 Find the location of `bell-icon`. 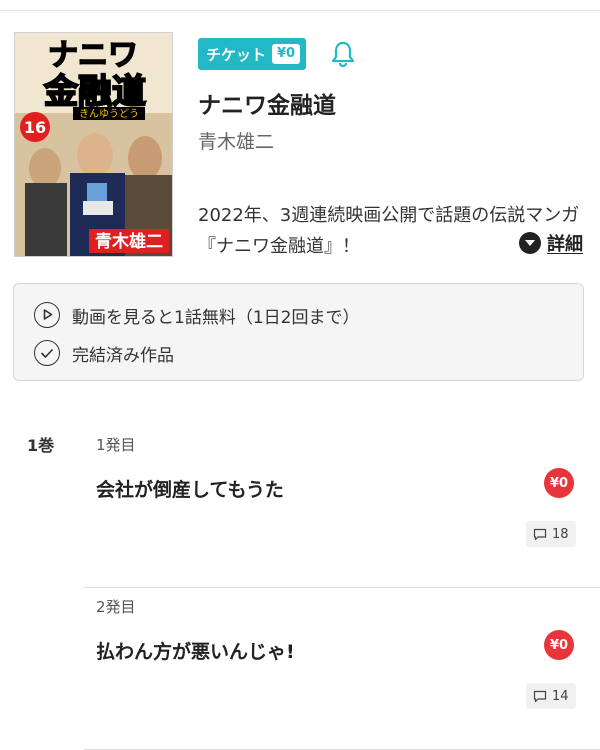

bell-icon is located at coordinates (343, 54).